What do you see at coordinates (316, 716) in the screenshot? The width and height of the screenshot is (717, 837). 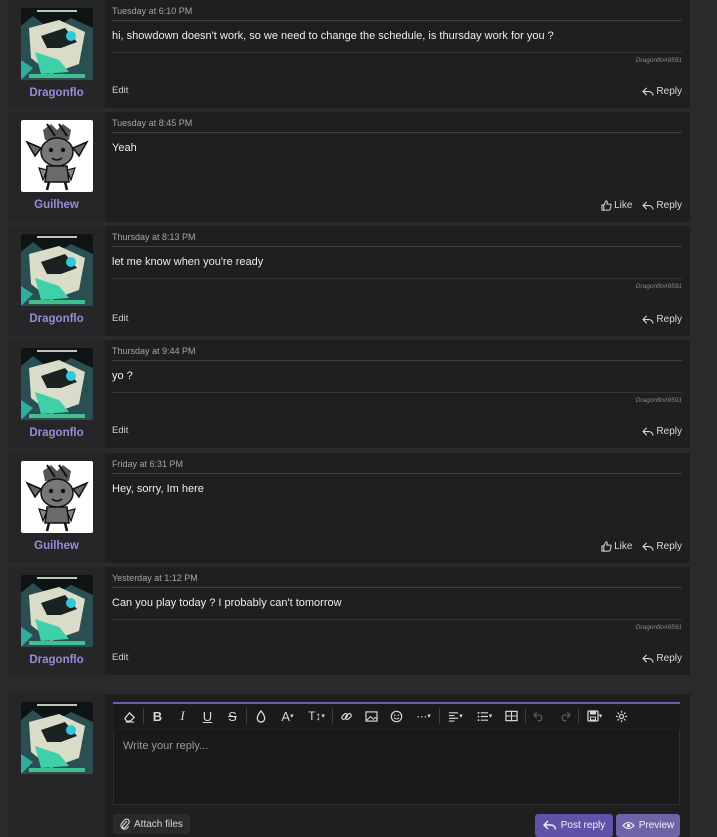 I see `font-size-icon: T↕ ▾` at bounding box center [316, 716].